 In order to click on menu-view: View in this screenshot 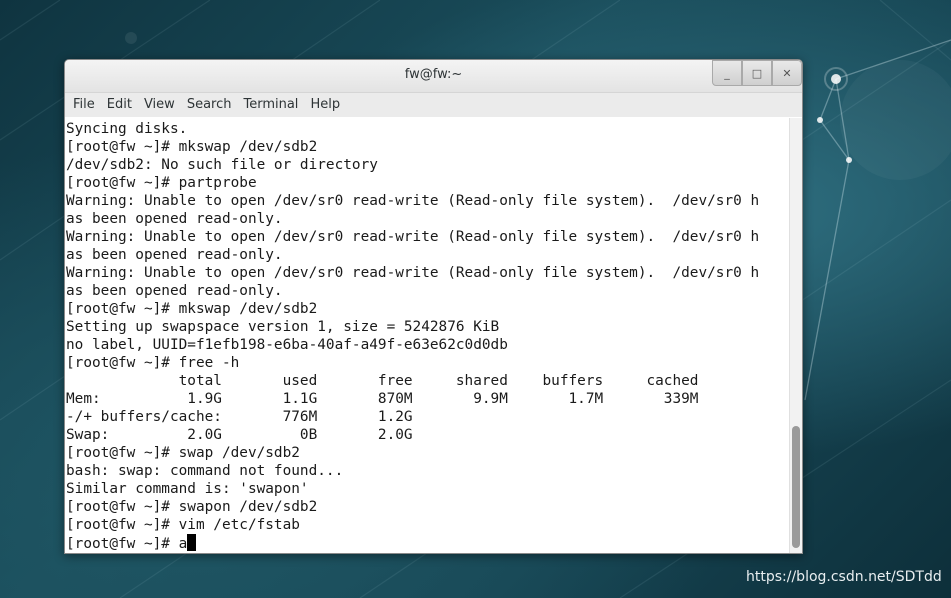, I will do `click(159, 105)`.